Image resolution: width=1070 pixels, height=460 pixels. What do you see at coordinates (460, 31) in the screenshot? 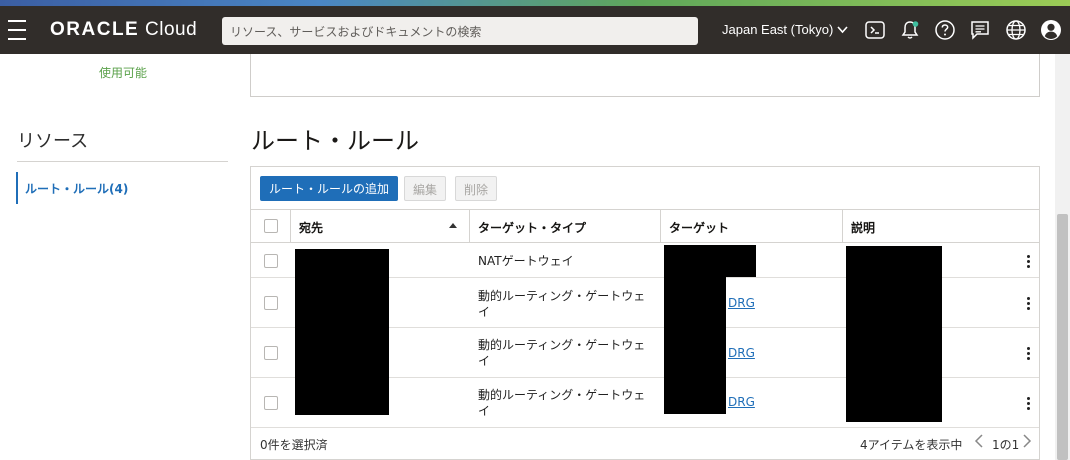
I see `search-input: リソース、サービスおよびドキュメントの検索` at bounding box center [460, 31].